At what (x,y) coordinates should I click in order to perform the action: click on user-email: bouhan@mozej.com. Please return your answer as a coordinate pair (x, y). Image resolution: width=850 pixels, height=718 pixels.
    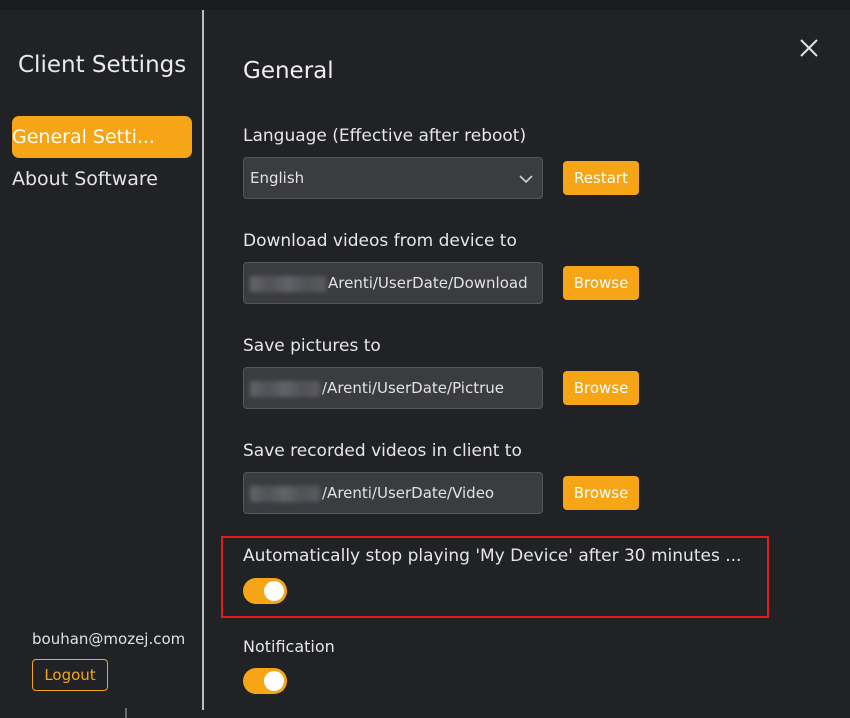
    Looking at the image, I should click on (109, 639).